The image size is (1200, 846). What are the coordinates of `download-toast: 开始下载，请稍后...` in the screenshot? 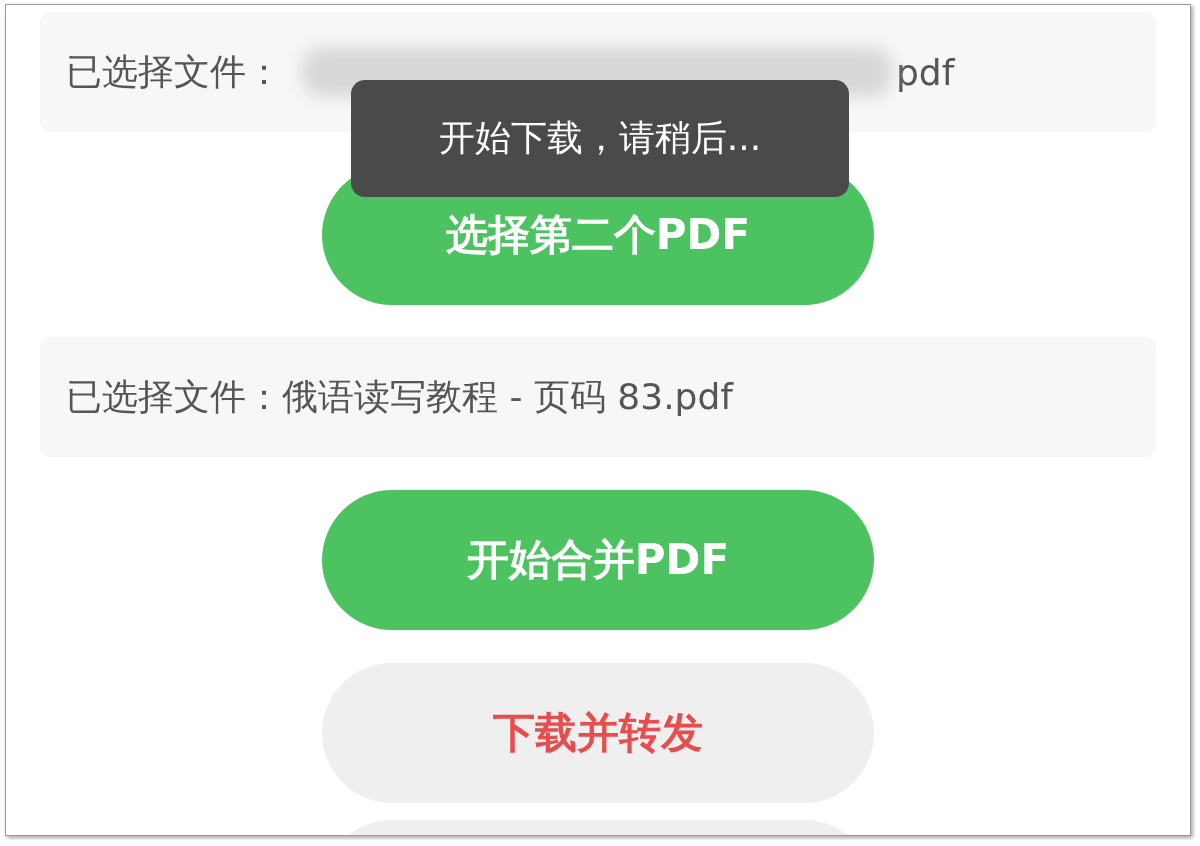 It's located at (600, 138).